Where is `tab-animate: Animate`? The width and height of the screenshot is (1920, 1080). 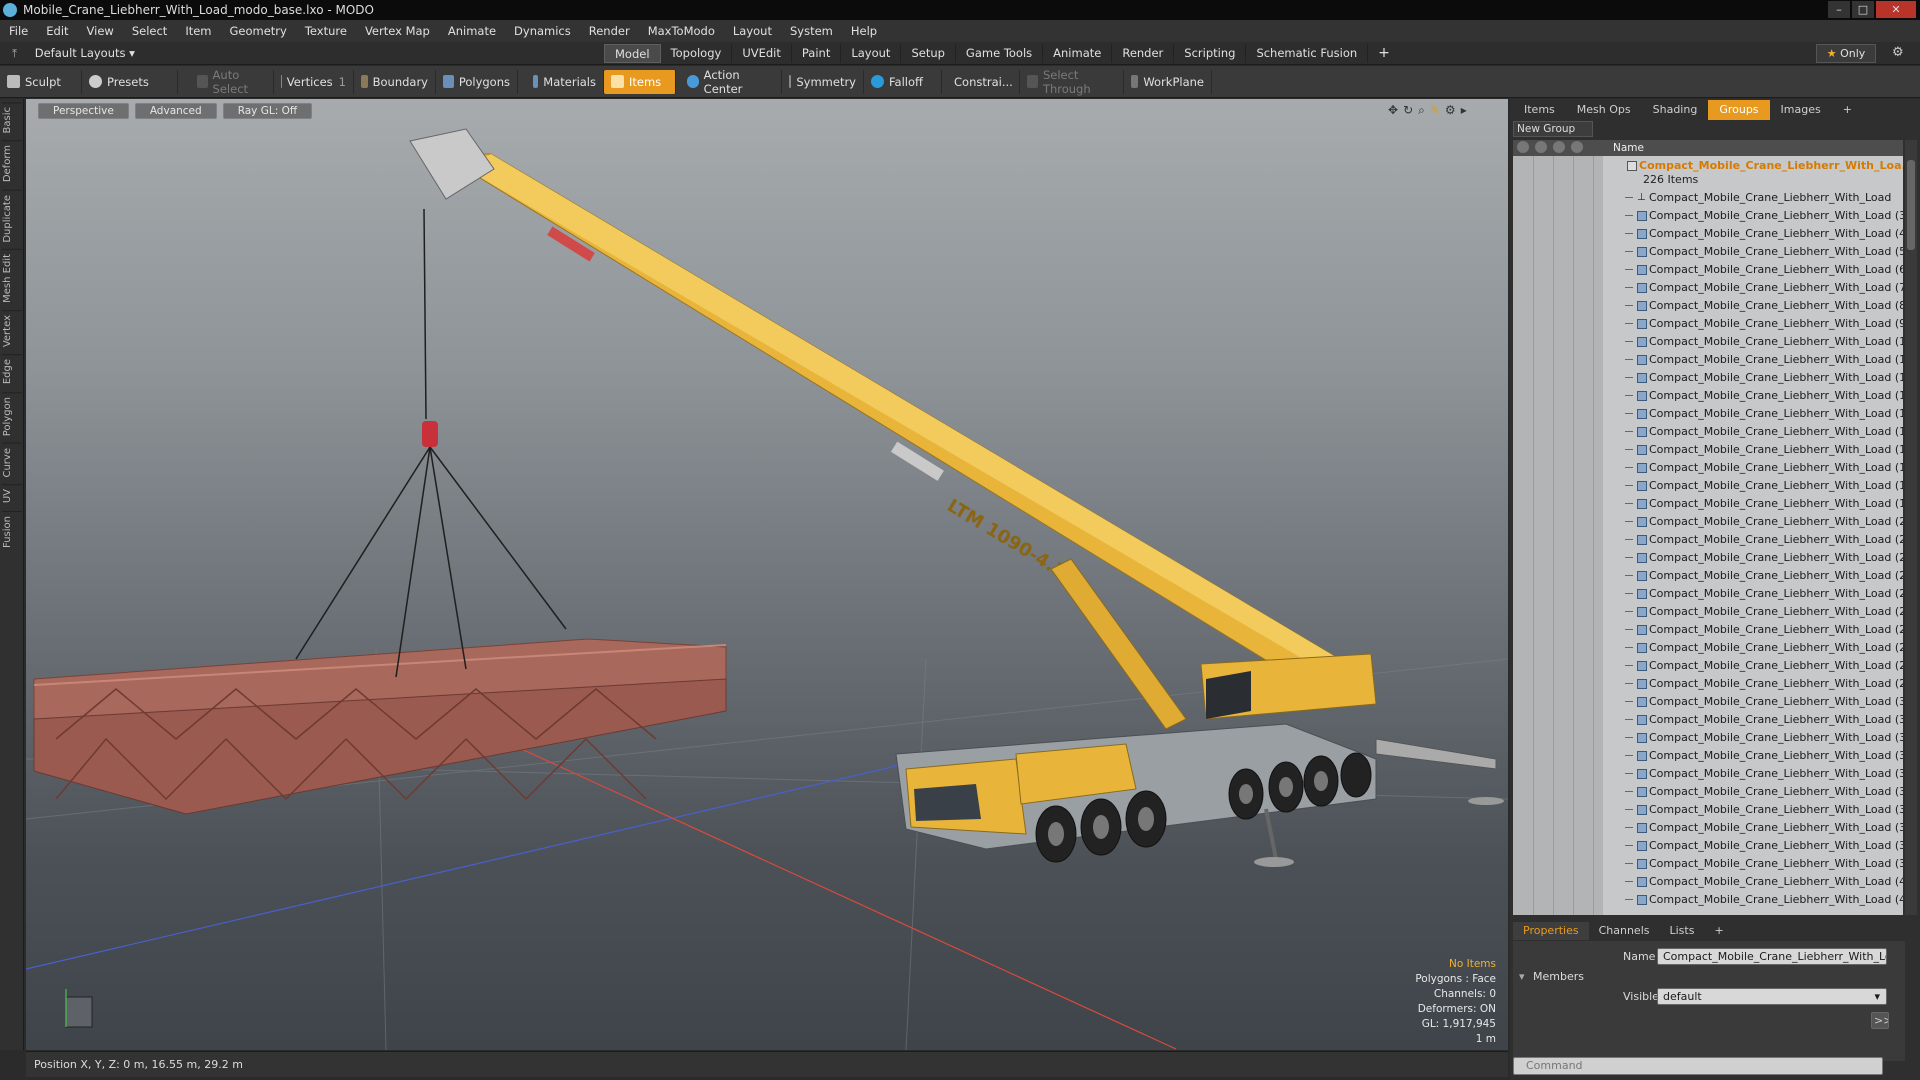 tab-animate: Animate is located at coordinates (1078, 53).